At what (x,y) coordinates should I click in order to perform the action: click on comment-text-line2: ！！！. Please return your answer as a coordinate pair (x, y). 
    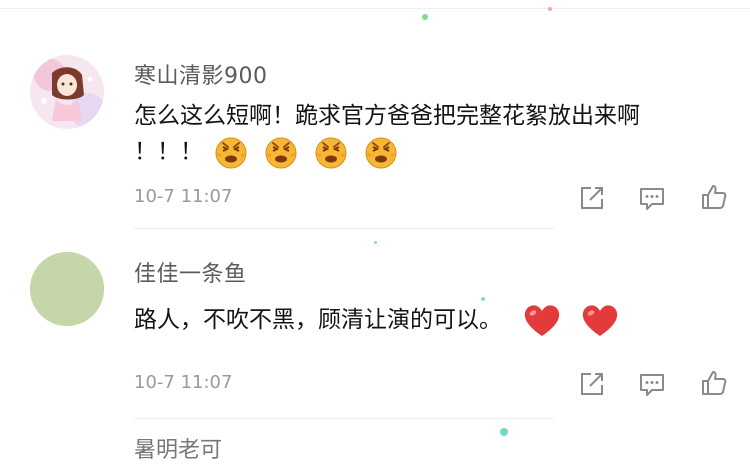
    Looking at the image, I should click on (273, 152).